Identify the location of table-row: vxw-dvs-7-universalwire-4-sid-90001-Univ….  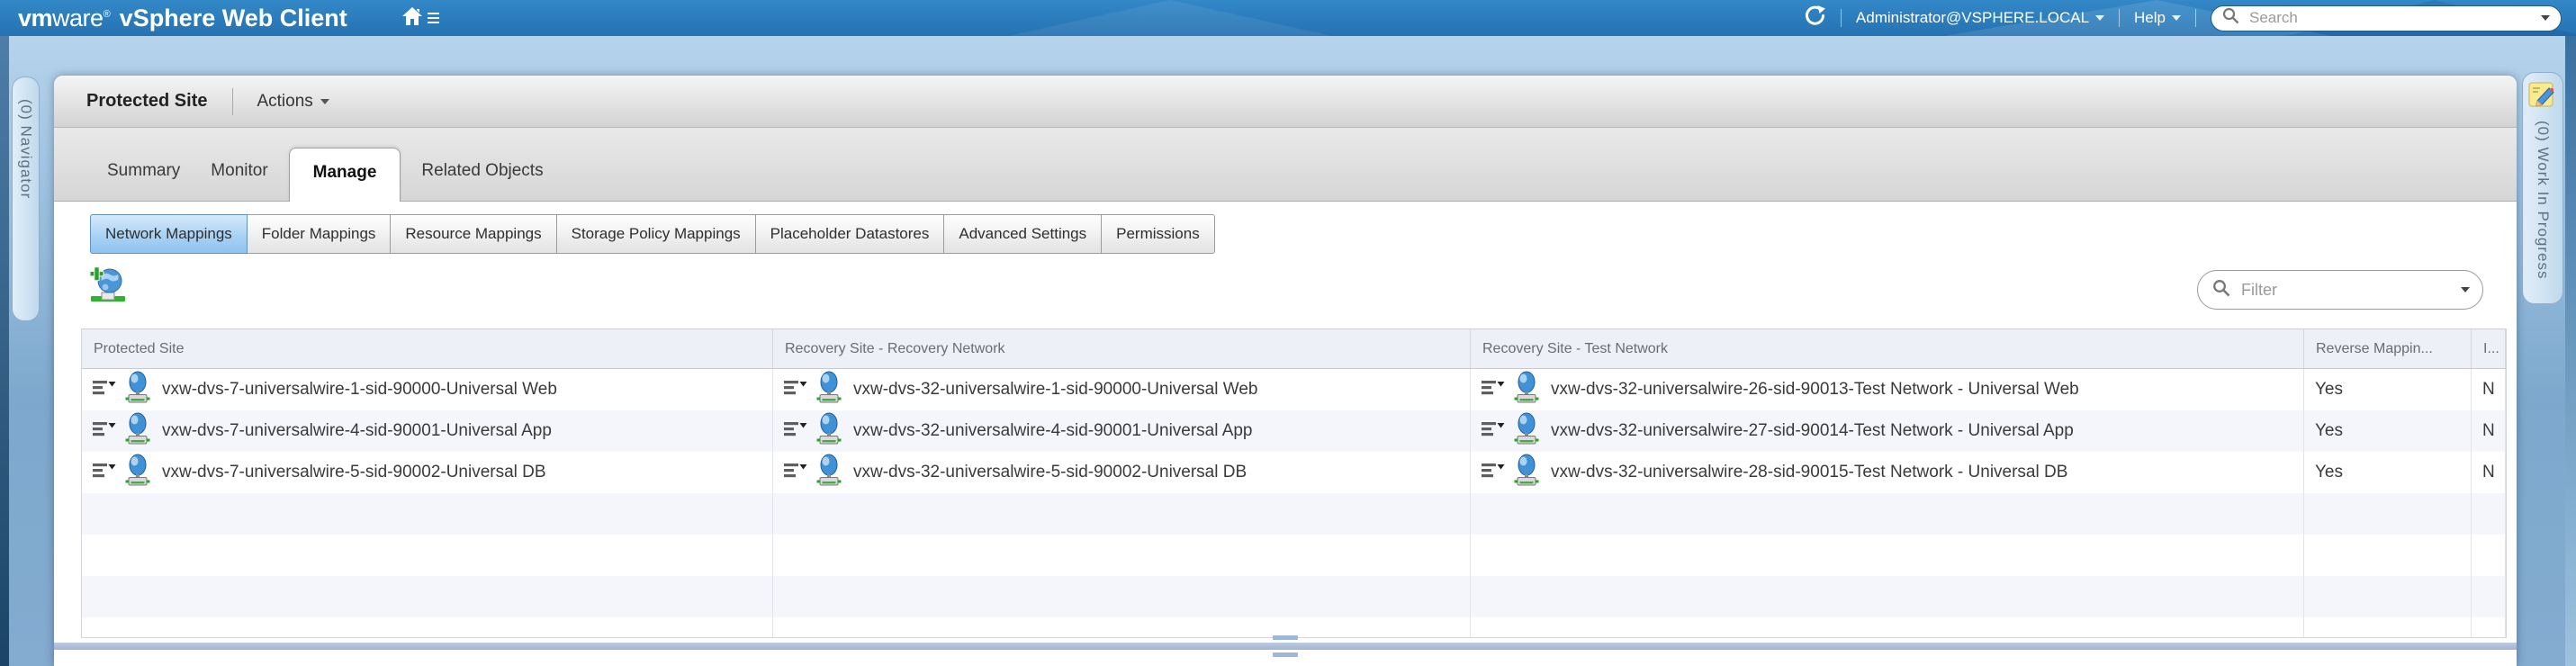
(1294, 431).